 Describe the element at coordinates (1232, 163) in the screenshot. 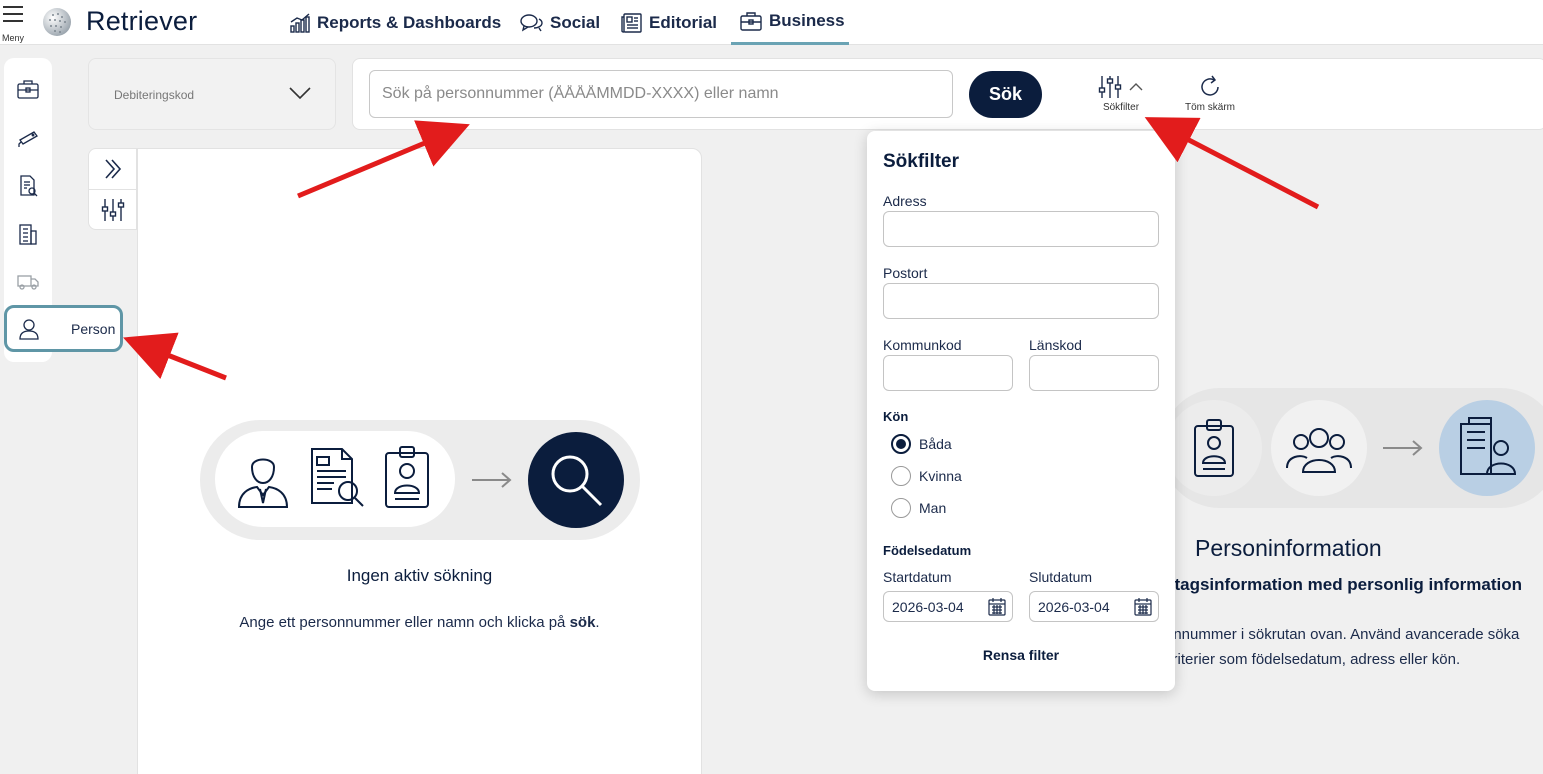

I see `annotation-arrow` at that location.